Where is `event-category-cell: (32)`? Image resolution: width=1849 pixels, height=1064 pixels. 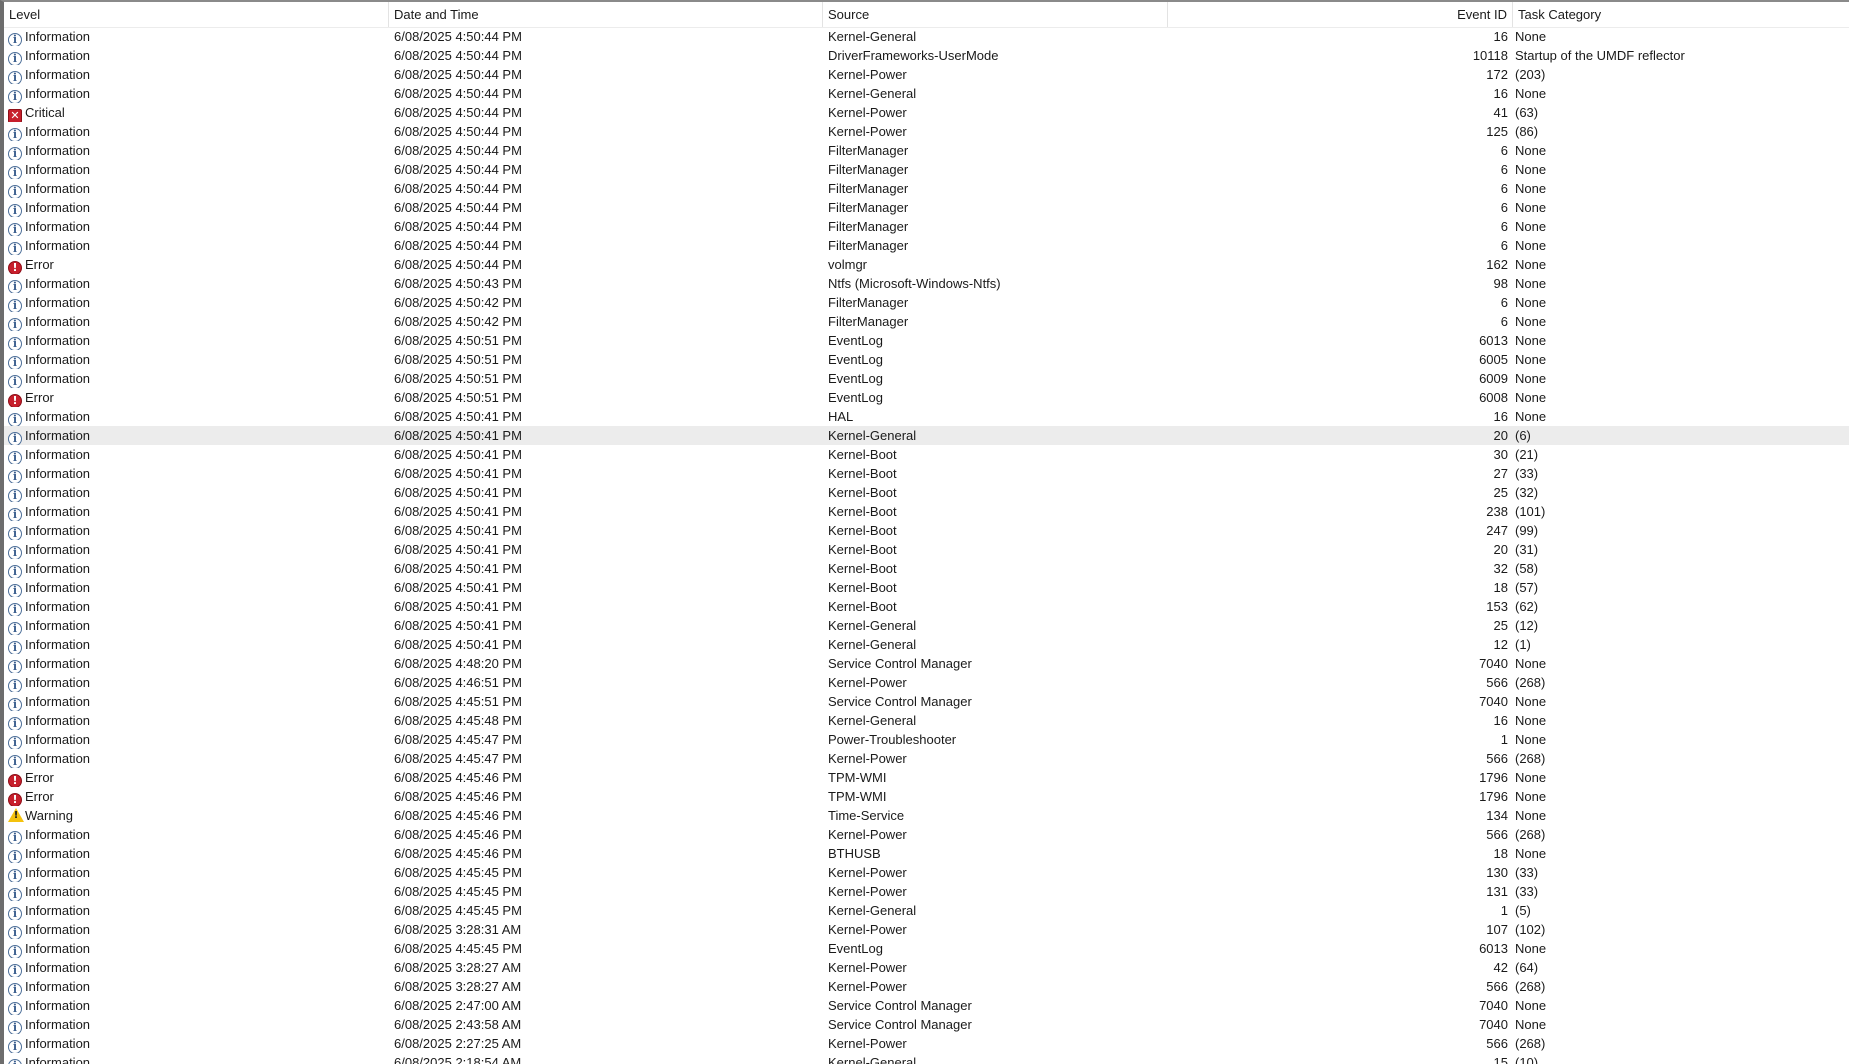 event-category-cell: (32) is located at coordinates (1527, 492).